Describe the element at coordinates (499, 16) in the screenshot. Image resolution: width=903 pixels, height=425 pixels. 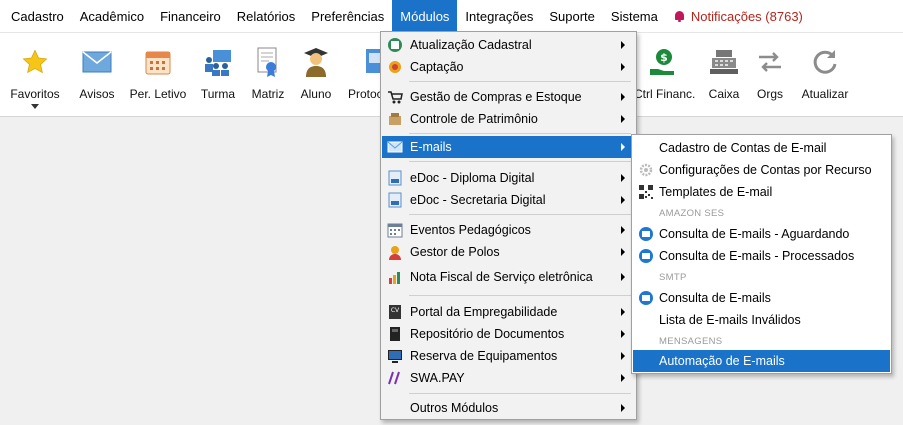
I see `menu-integracoes: Integrações` at that location.